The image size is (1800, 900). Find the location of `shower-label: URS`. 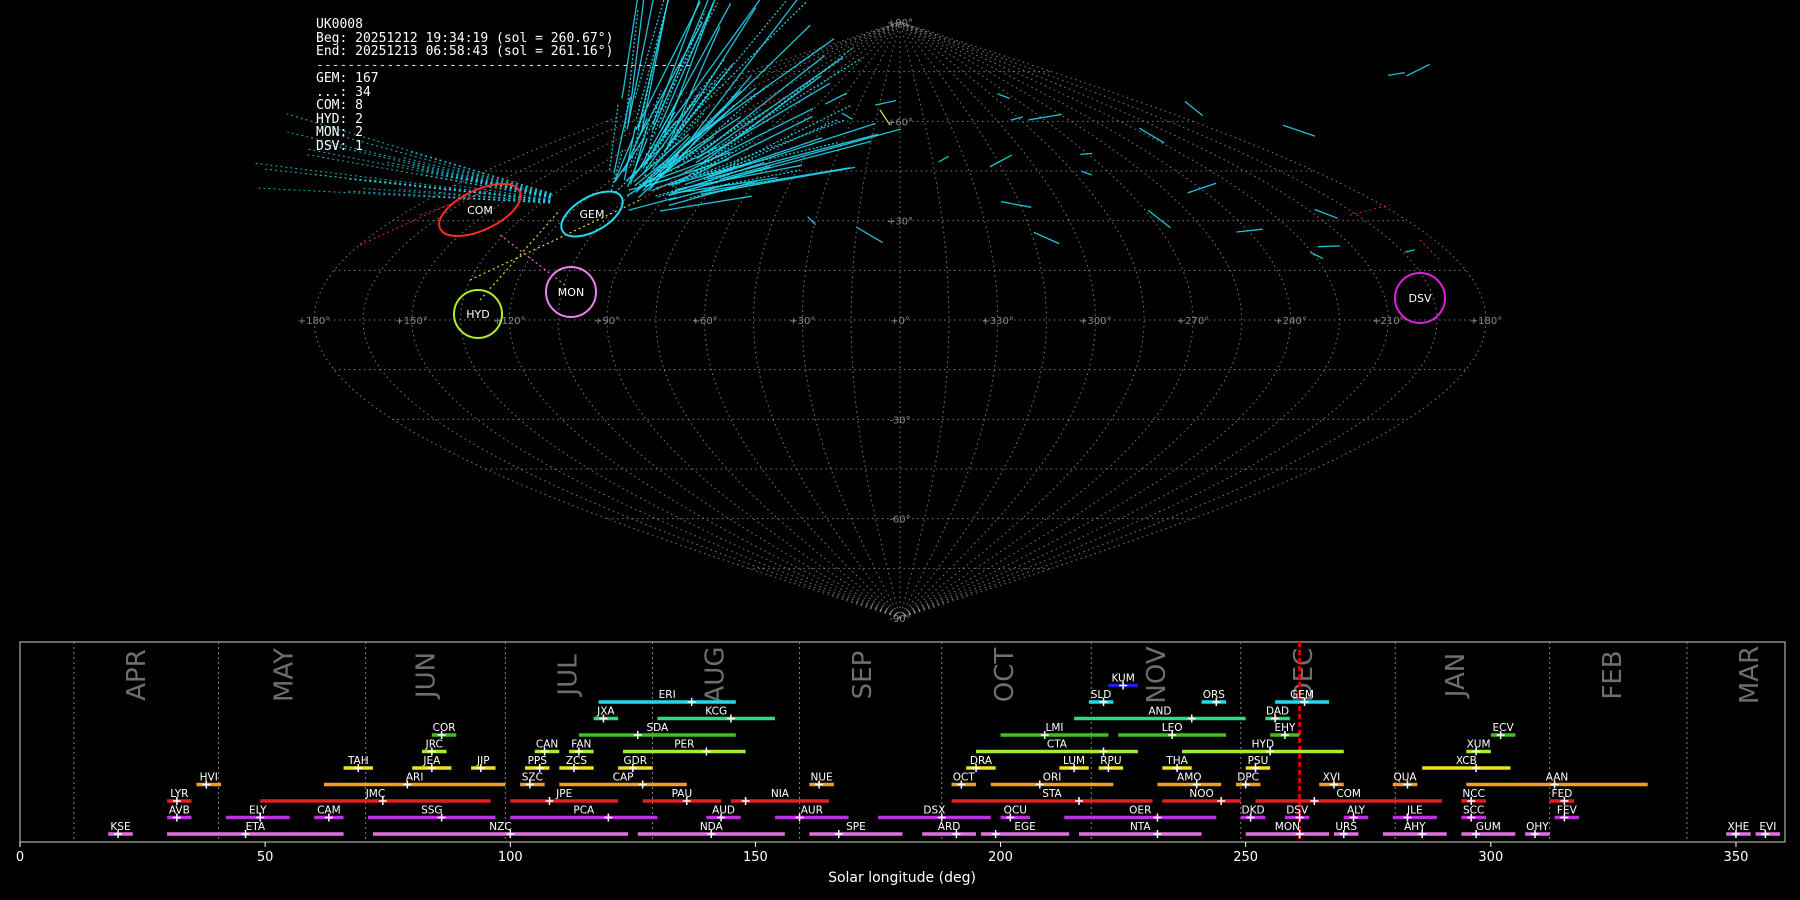

shower-label: URS is located at coordinates (1346, 827).